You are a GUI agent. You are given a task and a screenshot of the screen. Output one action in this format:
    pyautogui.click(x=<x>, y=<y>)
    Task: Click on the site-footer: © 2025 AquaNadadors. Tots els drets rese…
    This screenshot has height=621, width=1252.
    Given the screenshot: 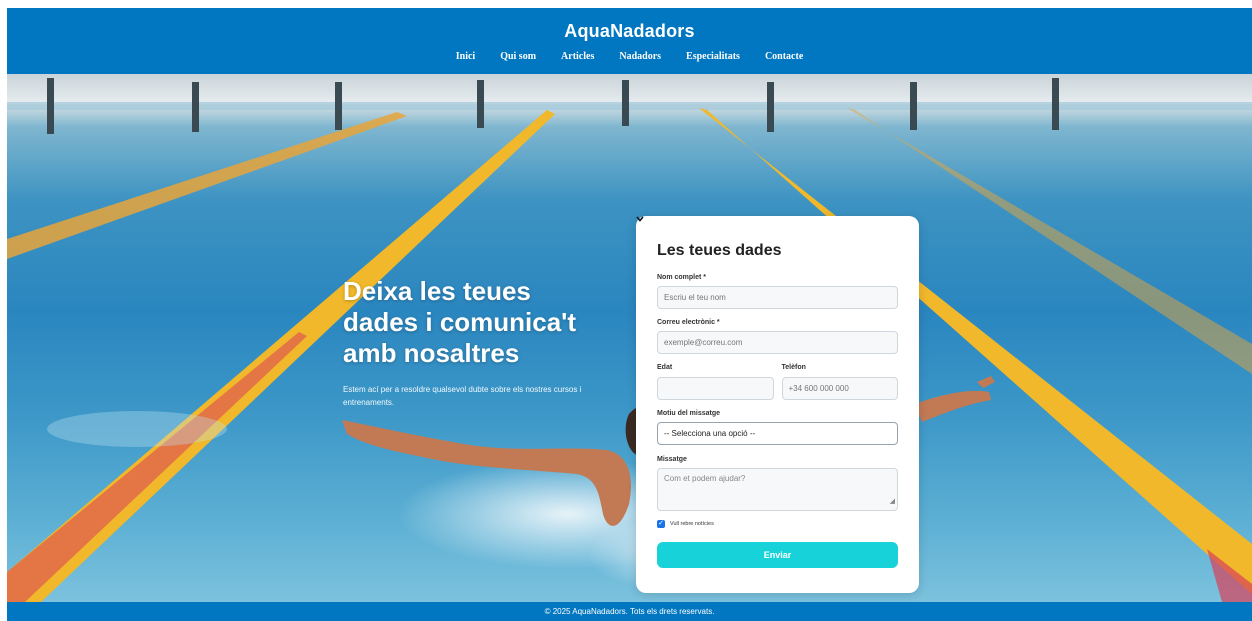 What is the action you would take?
    pyautogui.click(x=629, y=611)
    